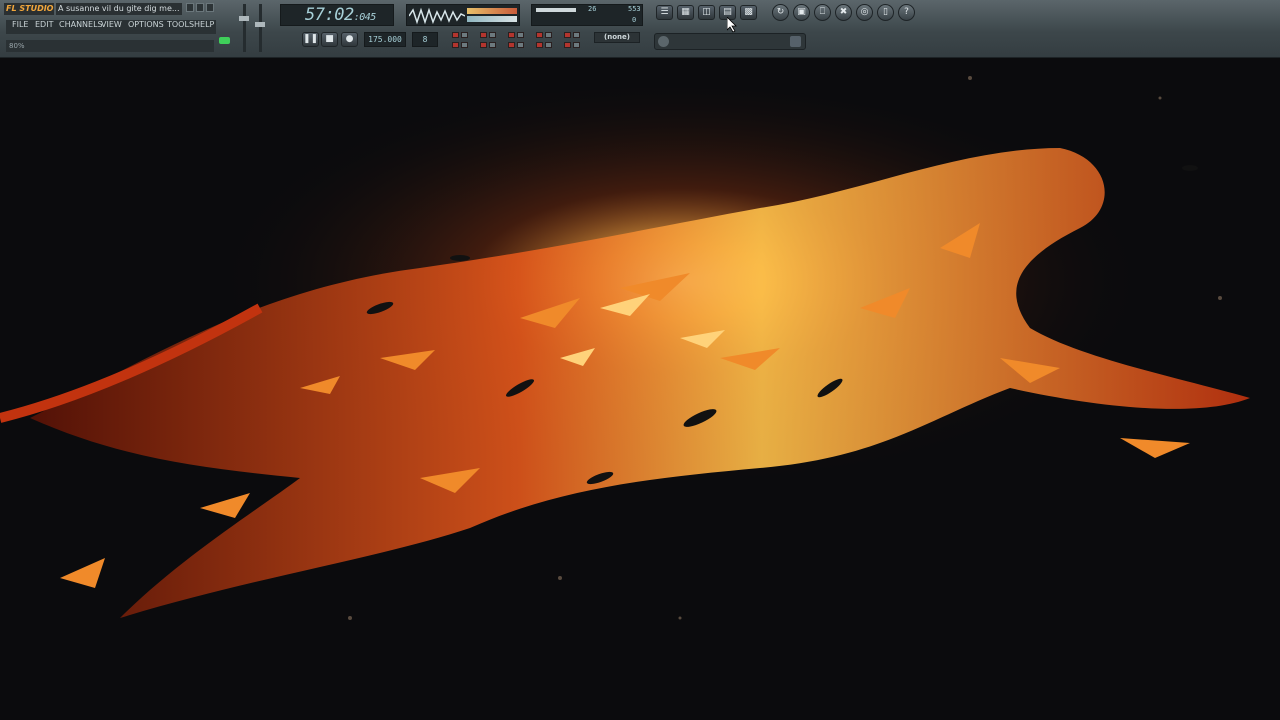  Describe the element at coordinates (748, 12) in the screenshot. I see `mixer-icon: ▩` at that location.